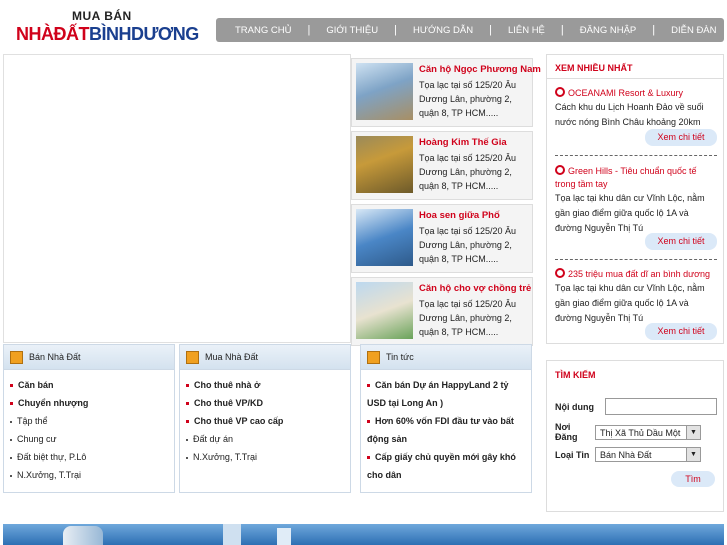 Image resolution: width=727 pixels, height=545 pixels. What do you see at coordinates (661, 406) in the screenshot?
I see `content-input` at bounding box center [661, 406].